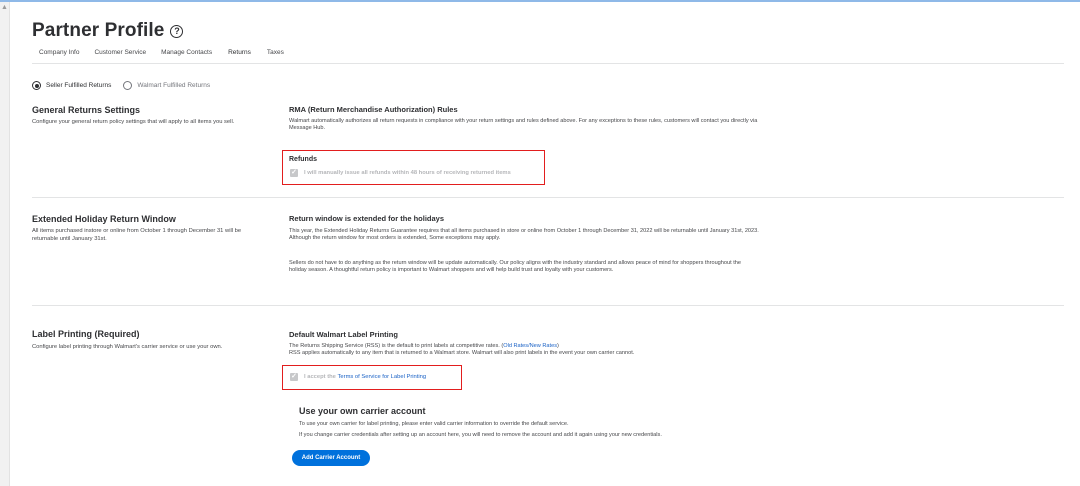  I want to click on refunds-title: Refunds, so click(303, 159).